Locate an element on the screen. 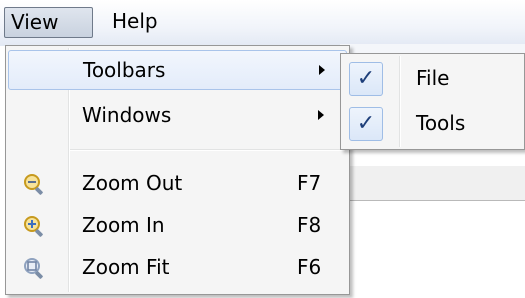  menu-item-label: Zoom In is located at coordinates (123, 225).